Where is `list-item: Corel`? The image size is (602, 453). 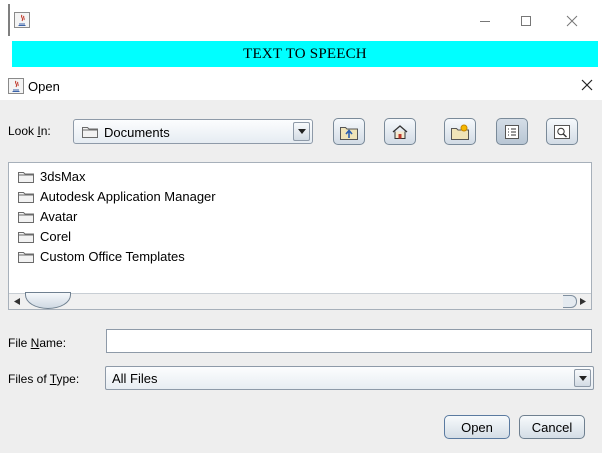 list-item: Corel is located at coordinates (44, 236).